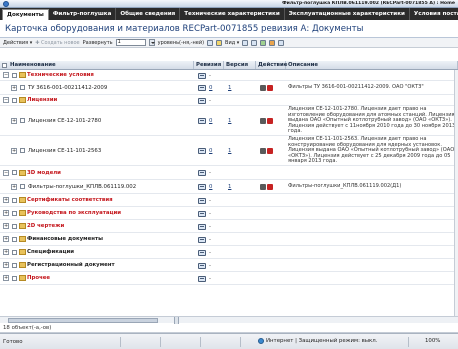 The image size is (458, 349). I want to click on refresh-icon, so click(210, 42).